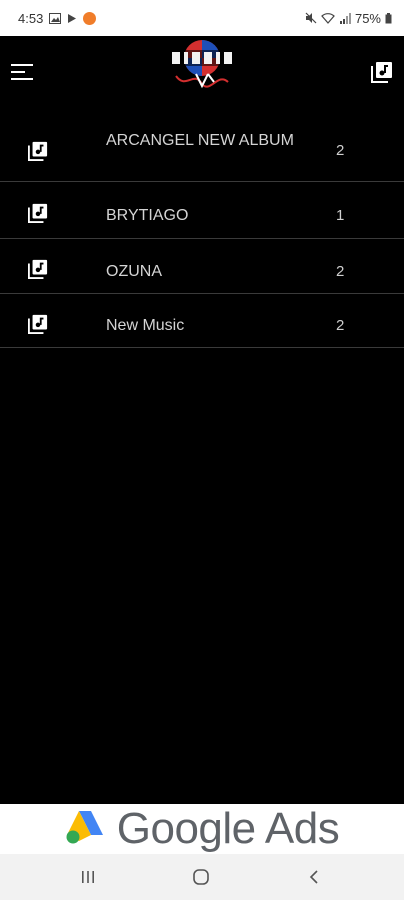  I want to click on playlist-title: ARCANGEL NEW ALBUM, so click(200, 140).